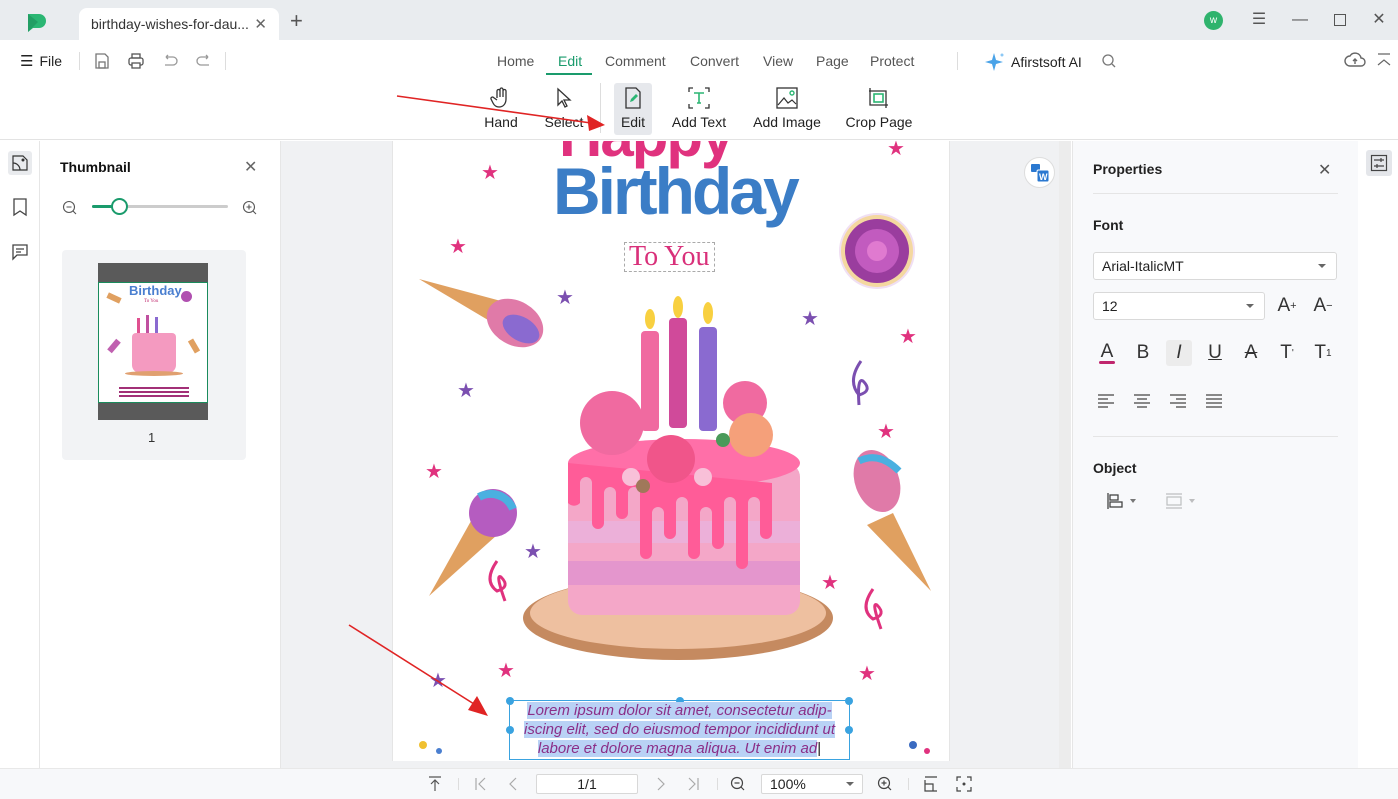 The image size is (1398, 799). I want to click on tab-convert: Convert, so click(714, 61).